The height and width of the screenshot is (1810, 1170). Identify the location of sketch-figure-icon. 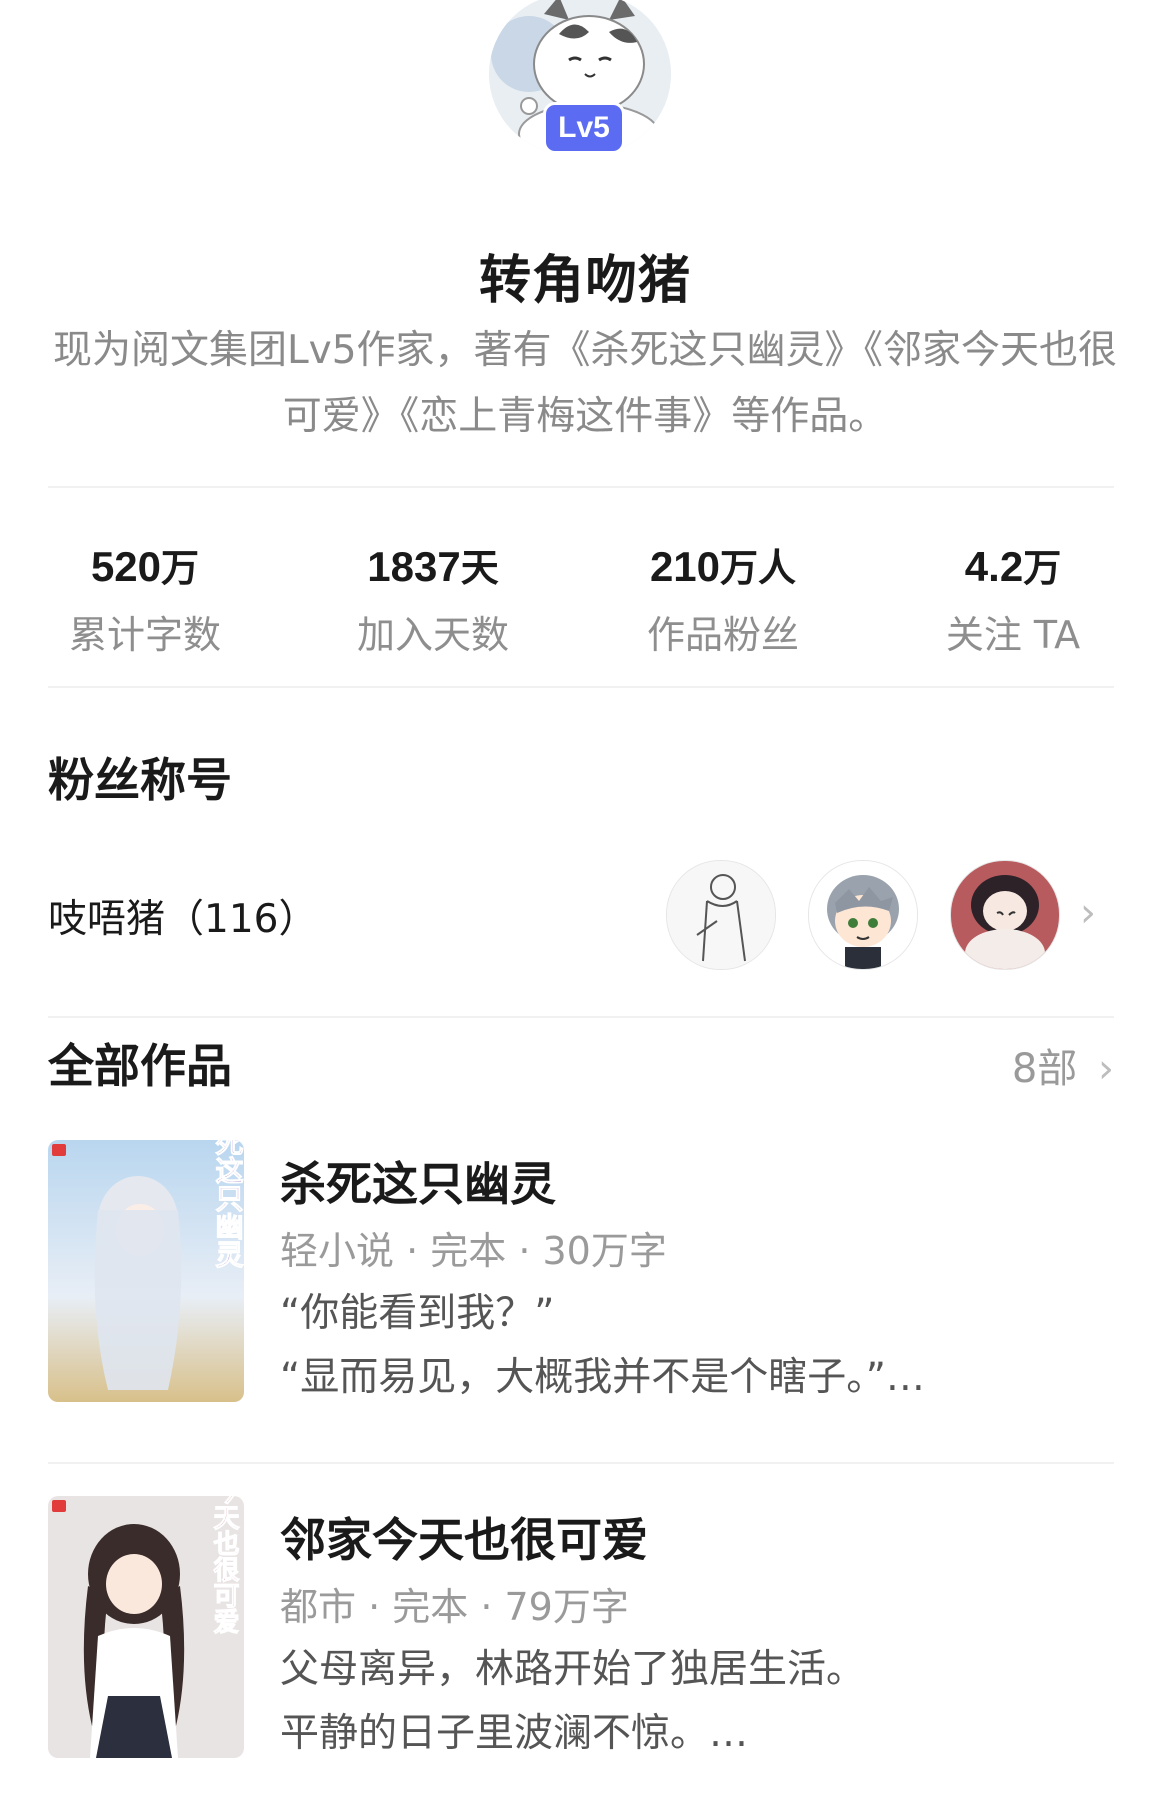
(721, 915).